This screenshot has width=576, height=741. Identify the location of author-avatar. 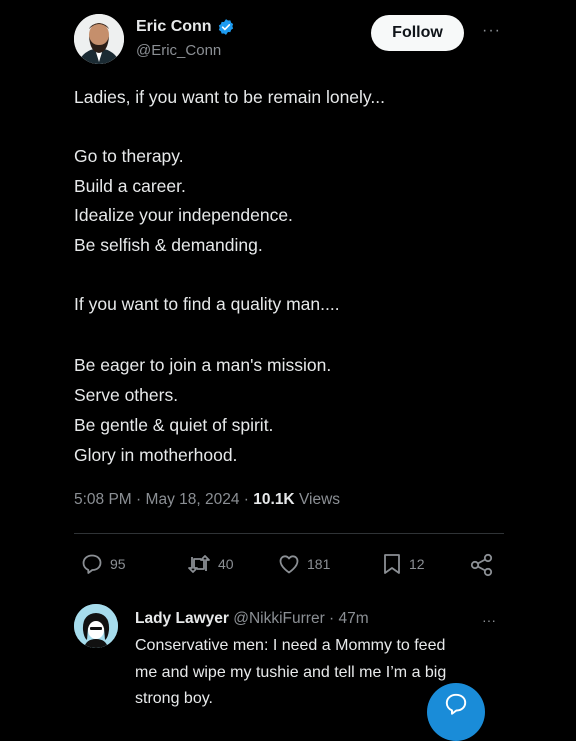
(99, 39).